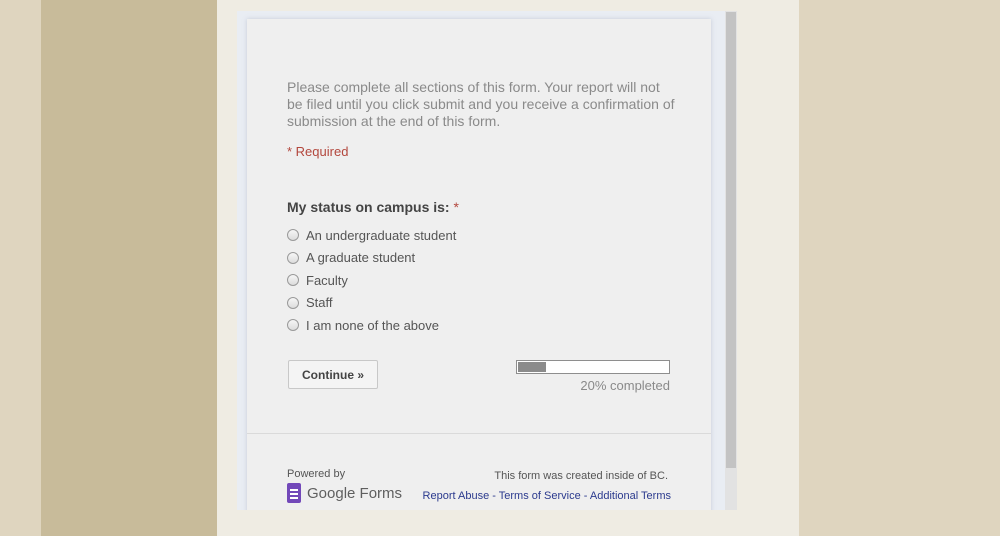 The image size is (1000, 536). I want to click on report-abuse-link: Report Abuse, so click(456, 496).